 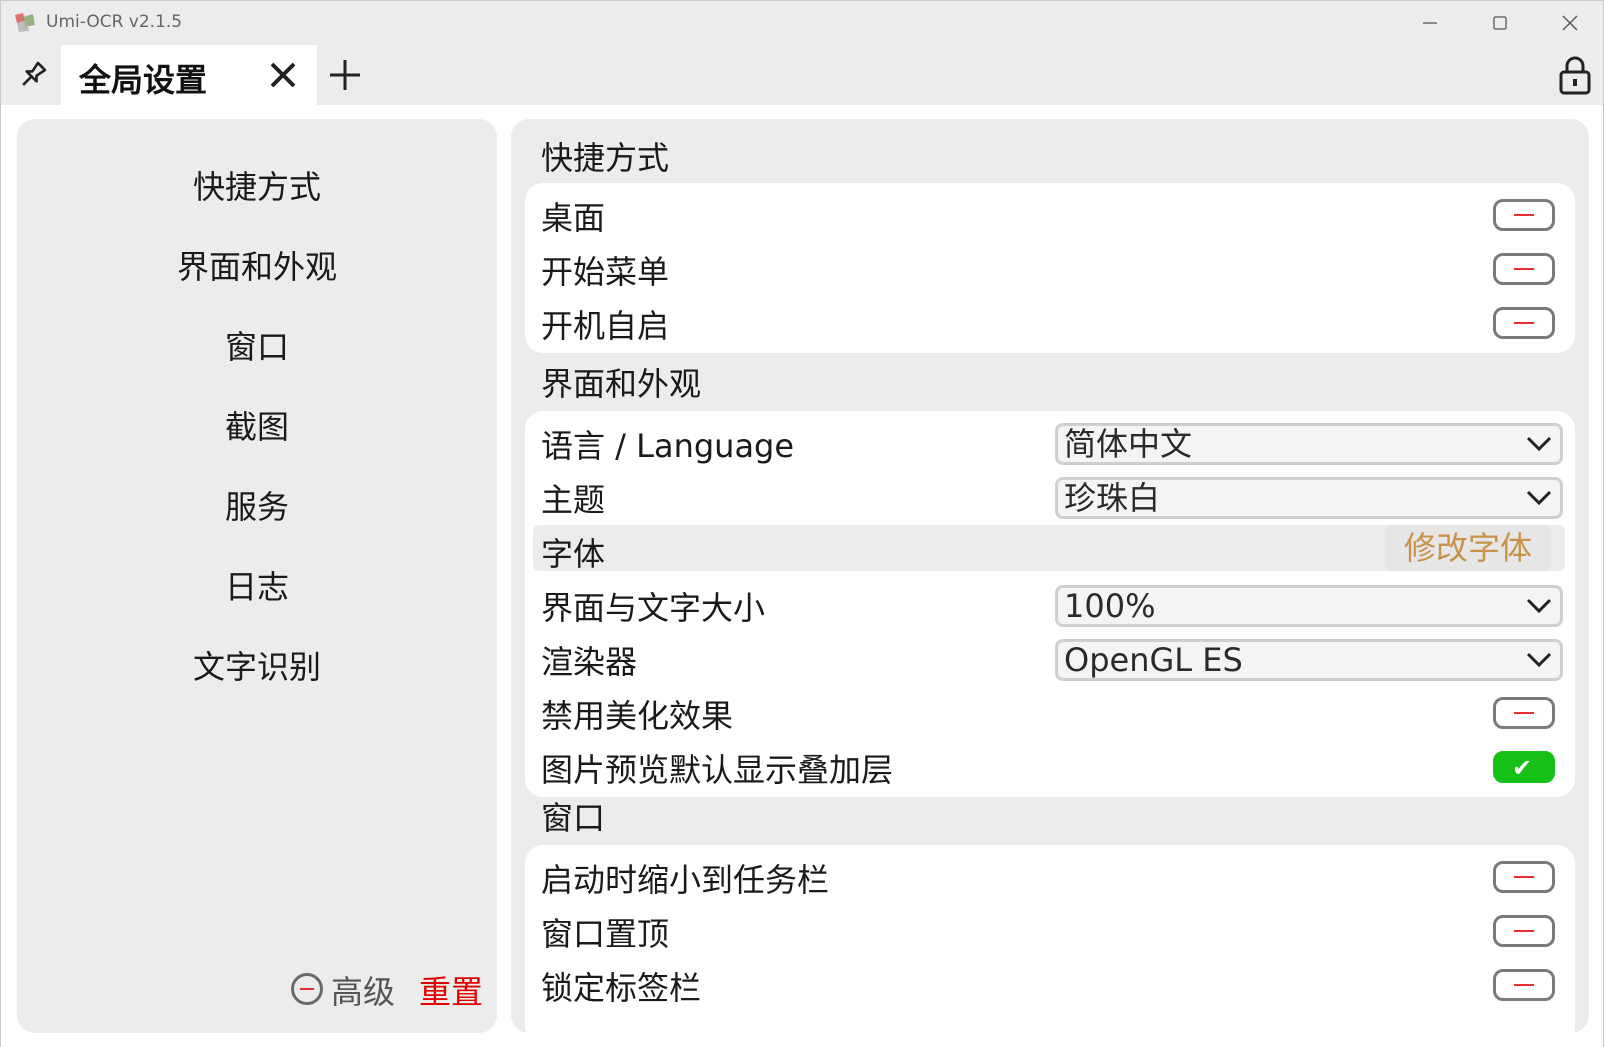 I want to click on maximize-button, so click(x=1500, y=23).